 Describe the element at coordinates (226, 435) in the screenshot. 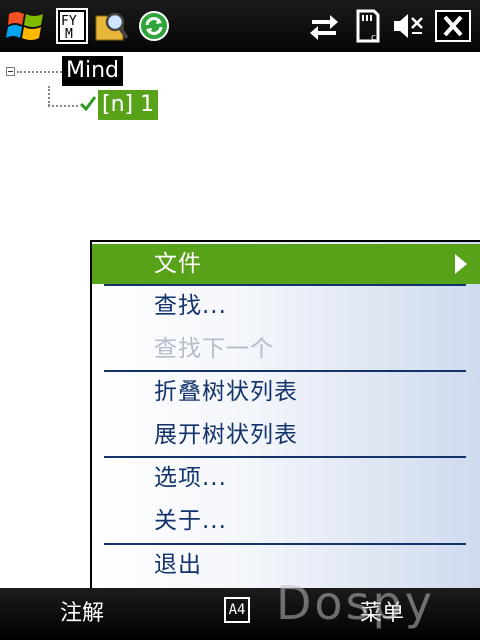

I see `menu-item-label: 展开树状列表` at that location.